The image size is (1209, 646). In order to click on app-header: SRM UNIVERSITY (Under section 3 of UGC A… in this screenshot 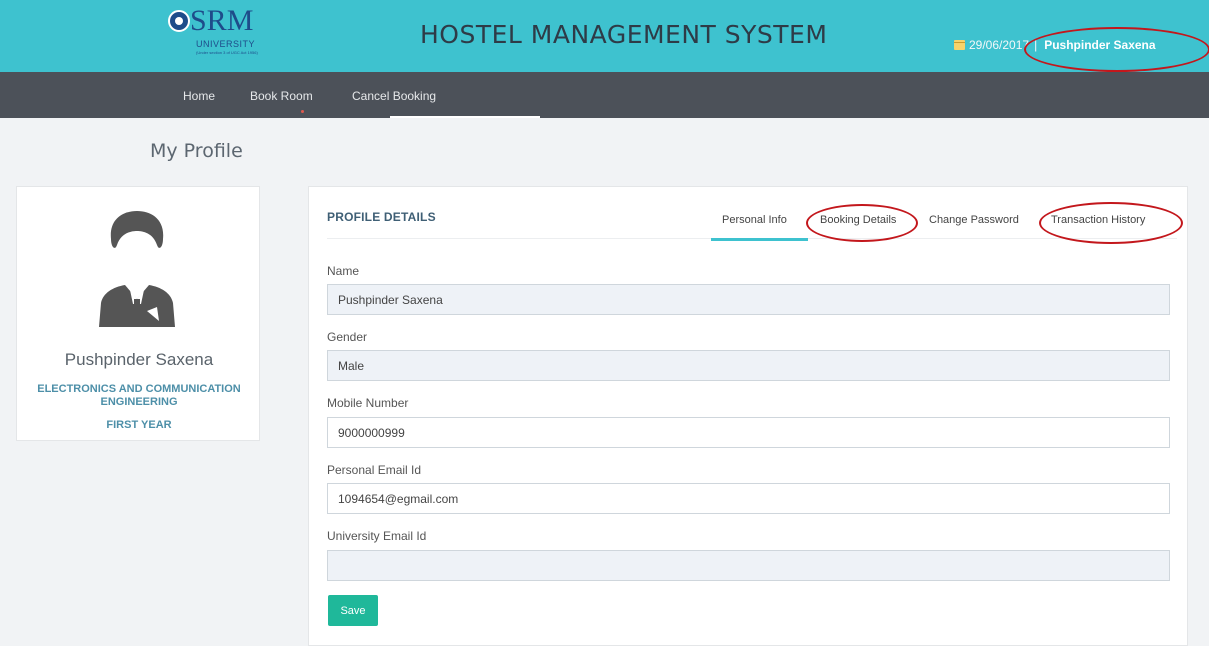, I will do `click(604, 36)`.